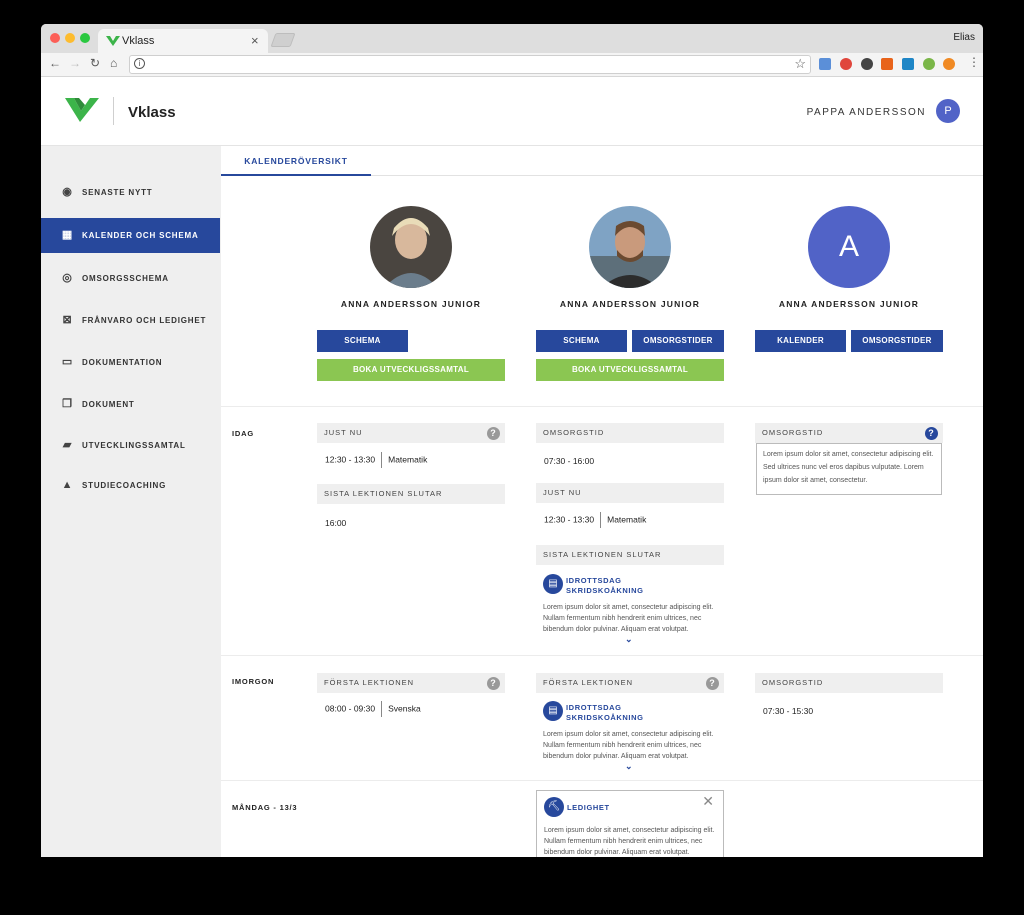  What do you see at coordinates (253, 681) in the screenshot?
I see `row-label-imorgon: IMORGON` at bounding box center [253, 681].